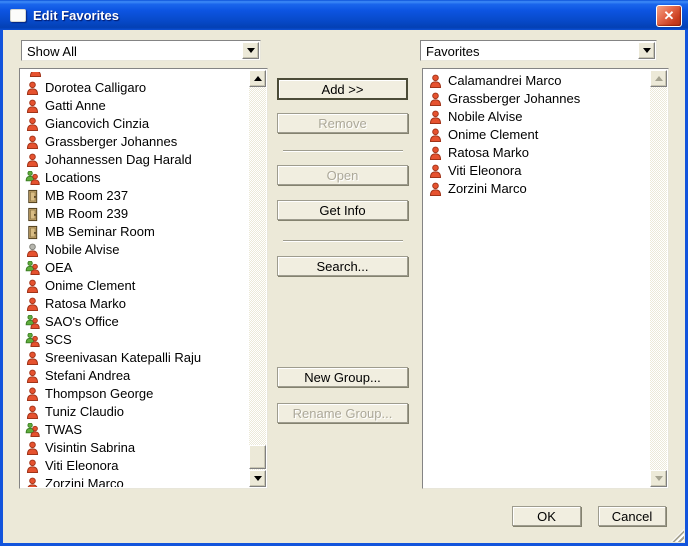 The image size is (688, 546). What do you see at coordinates (257, 278) in the screenshot?
I see `left-list-scrollbar` at bounding box center [257, 278].